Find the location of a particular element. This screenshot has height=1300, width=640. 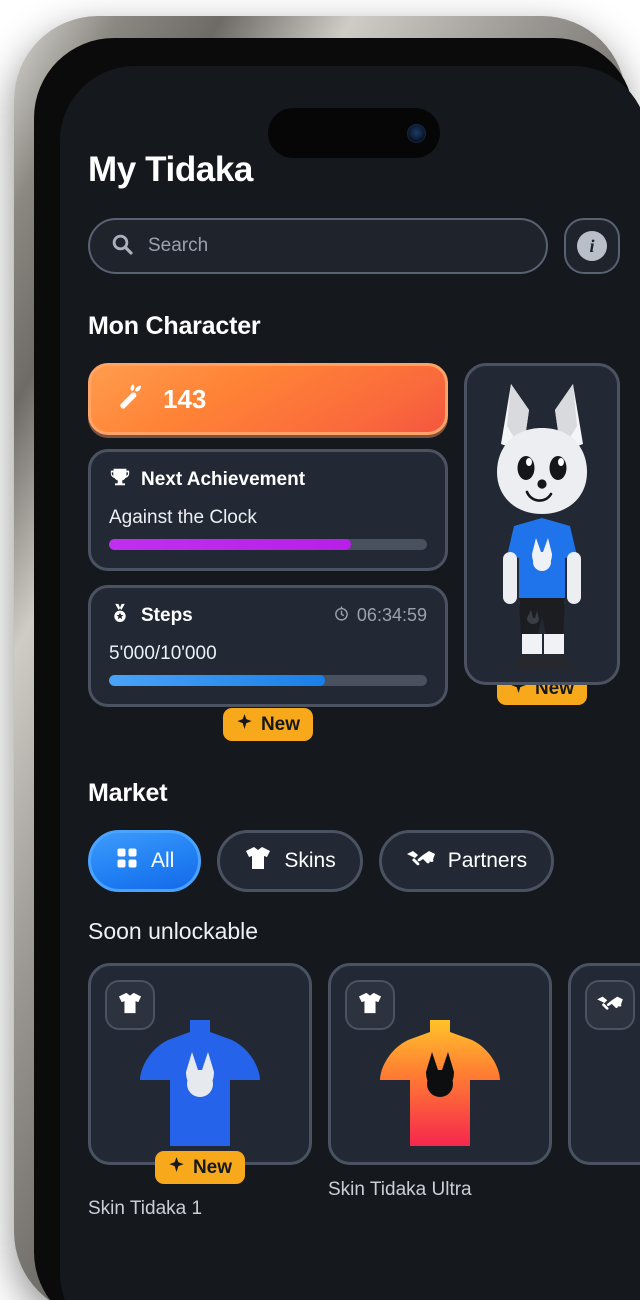

info-icon: i is located at coordinates (592, 246).